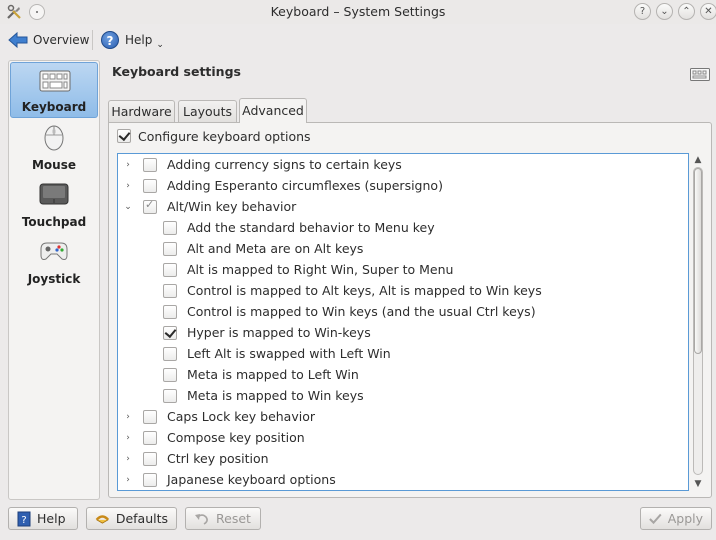 This screenshot has width=716, height=540. Describe the element at coordinates (403, 395) in the screenshot. I see `tree-option-row: Meta is mapped to Win keys` at that location.